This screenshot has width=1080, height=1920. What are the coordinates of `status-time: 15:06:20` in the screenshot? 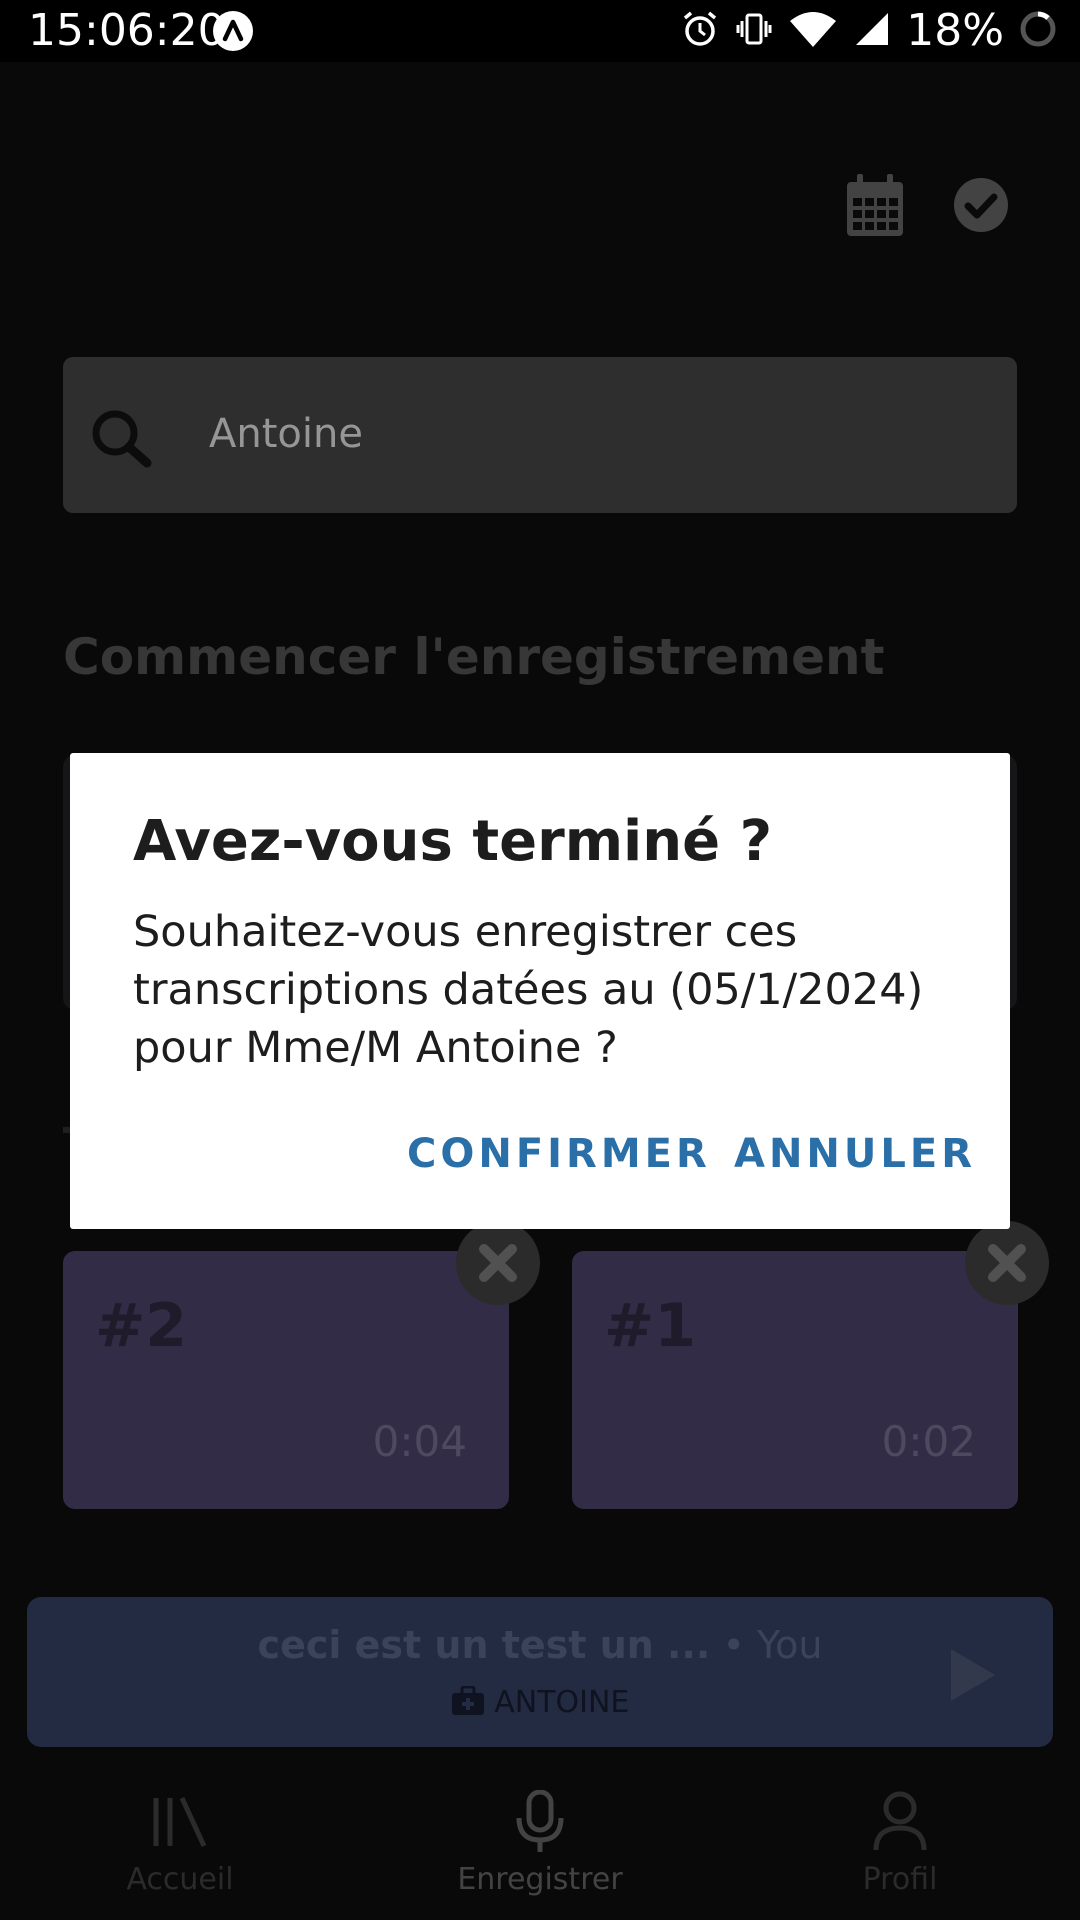 It's located at (127, 30).